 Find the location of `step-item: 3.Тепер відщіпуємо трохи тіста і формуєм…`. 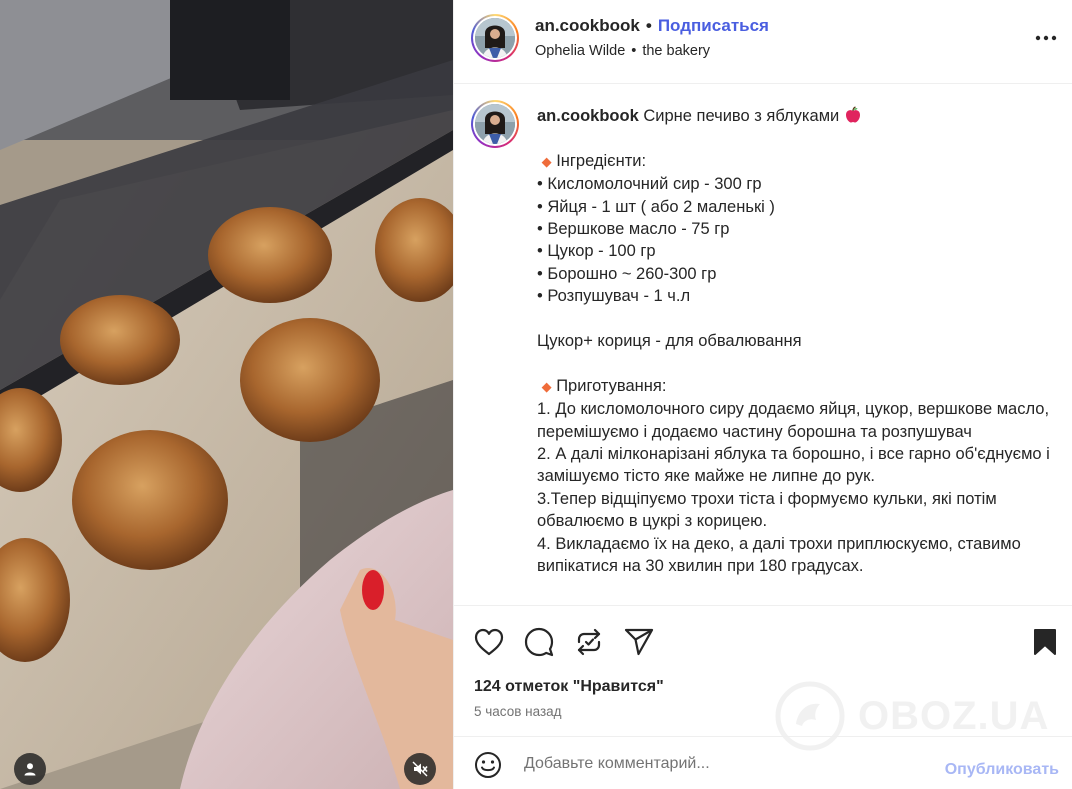

step-item: 3.Тепер відщіпуємо трохи тіста і формуєм… is located at coordinates (767, 510).